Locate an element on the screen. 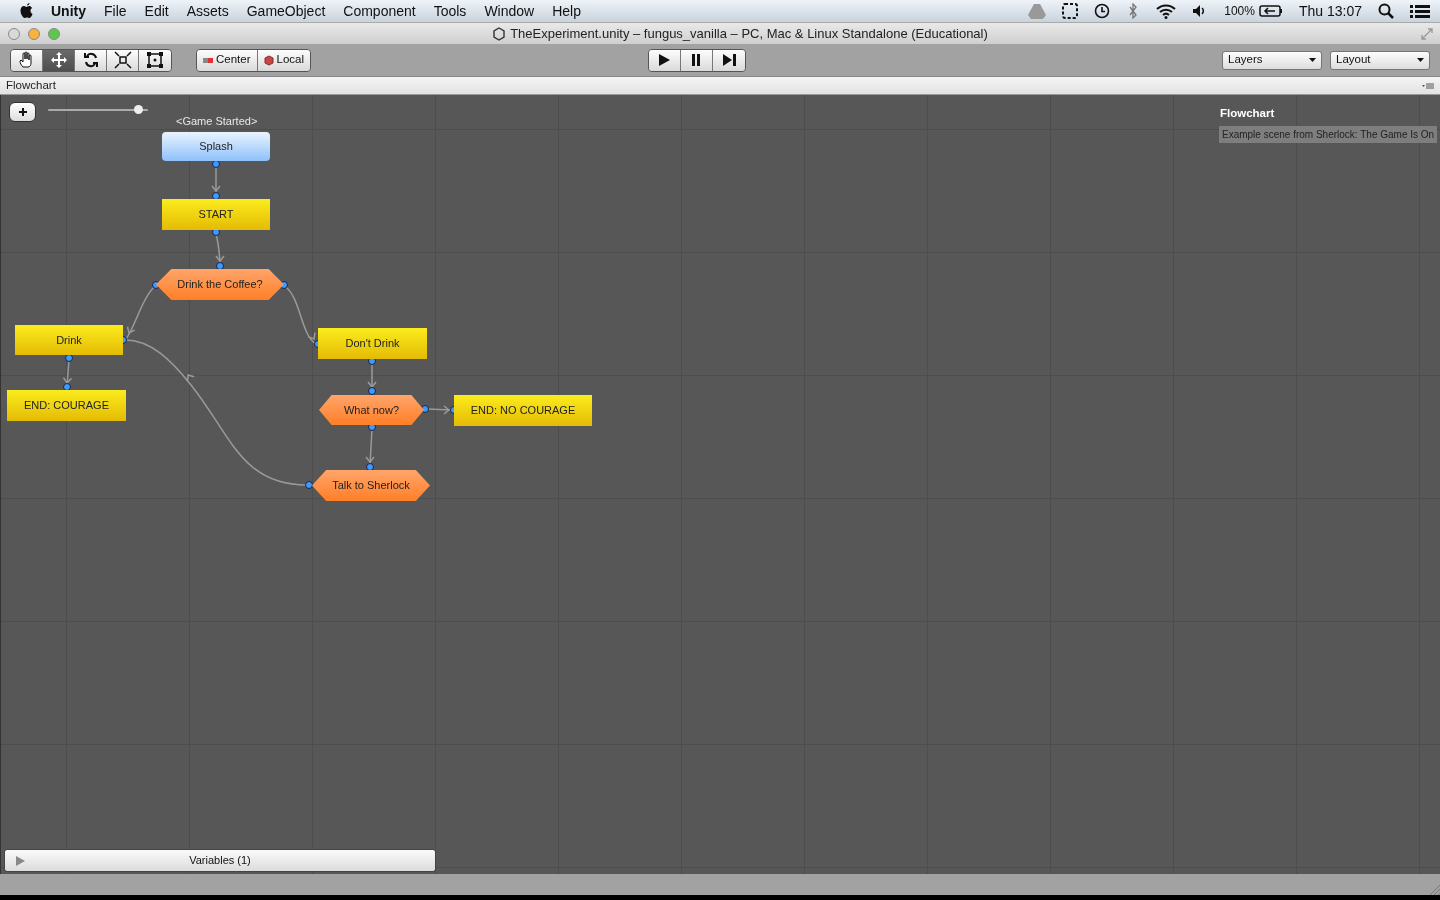  rotate-tool-button is located at coordinates (91, 60).